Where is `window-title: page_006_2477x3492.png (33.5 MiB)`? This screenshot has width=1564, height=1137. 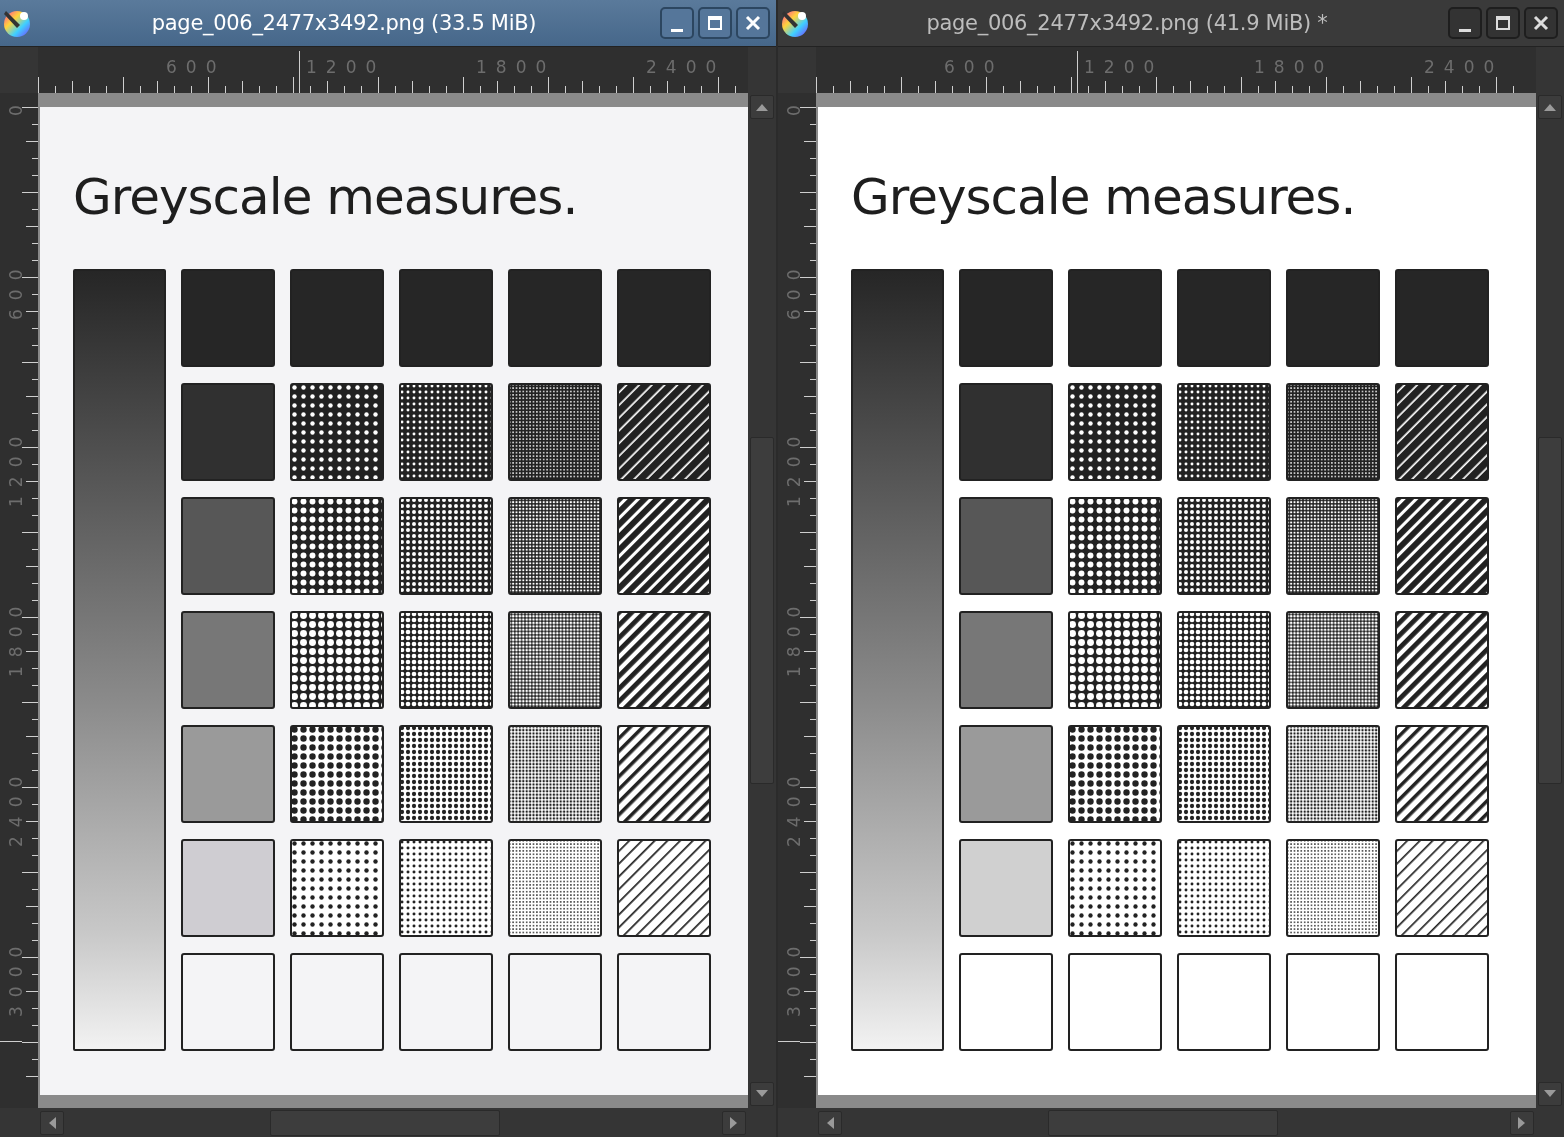 window-title: page_006_2477x3492.png (33.5 MiB) is located at coordinates (344, 23).